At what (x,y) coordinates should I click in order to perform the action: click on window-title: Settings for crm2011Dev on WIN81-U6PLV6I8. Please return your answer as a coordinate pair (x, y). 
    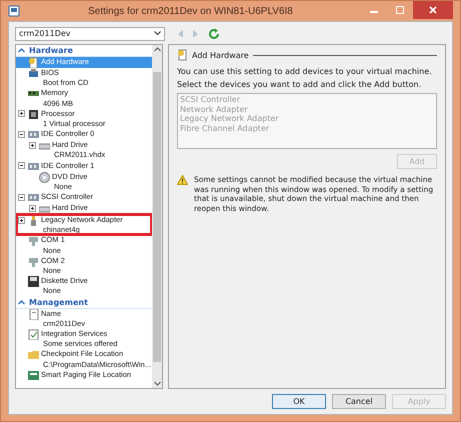
    Looking at the image, I should click on (190, 11).